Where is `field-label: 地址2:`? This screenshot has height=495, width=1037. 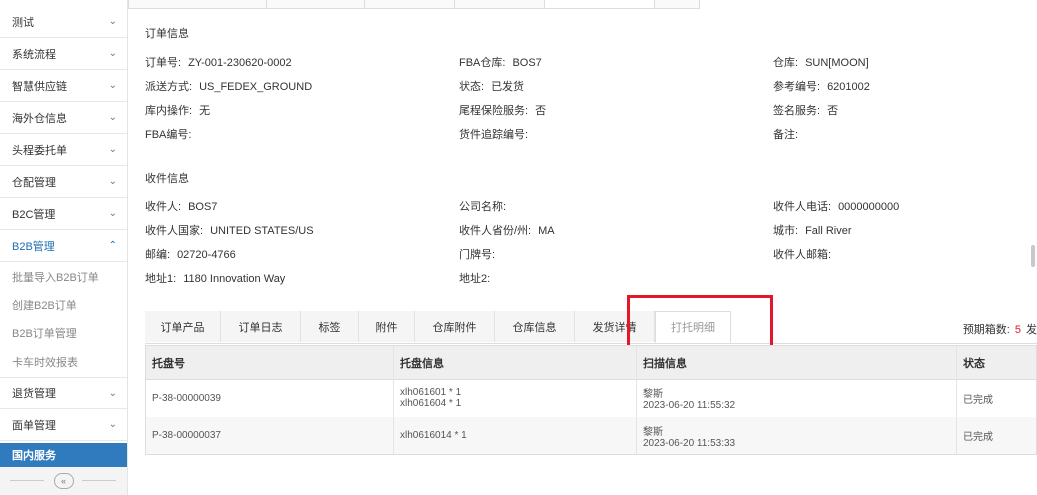
field-label: 地址2: is located at coordinates (475, 279).